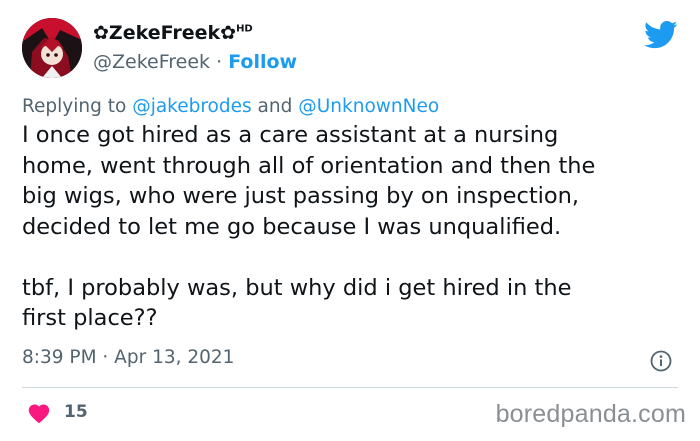  What do you see at coordinates (244, 29) in the screenshot?
I see `display-name-suffix: HD` at bounding box center [244, 29].